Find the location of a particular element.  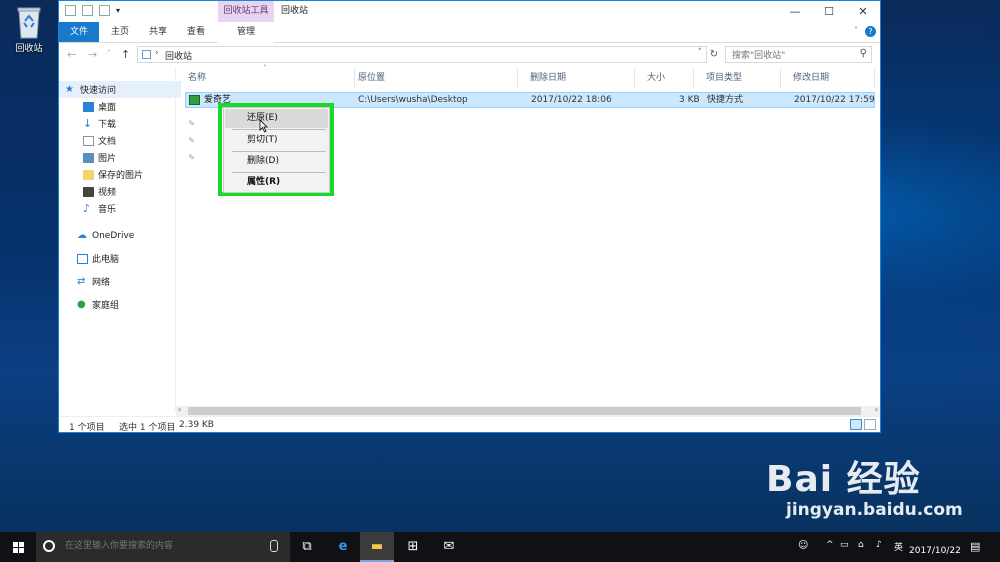

up-arrow-icon: ↑ is located at coordinates (125, 54).